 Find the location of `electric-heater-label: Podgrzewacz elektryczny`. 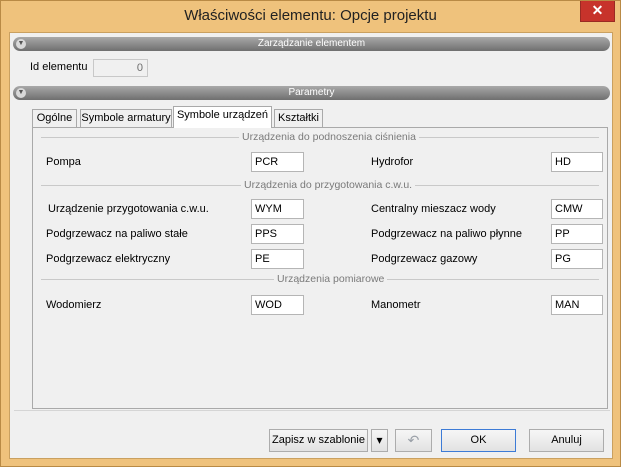

electric-heater-label: Podgrzewacz elektryczny is located at coordinates (108, 259).